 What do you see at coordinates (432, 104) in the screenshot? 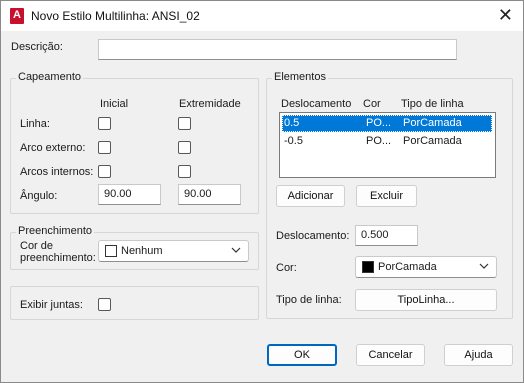
I see `col-tipo-linha-header: Tipo de linha` at bounding box center [432, 104].